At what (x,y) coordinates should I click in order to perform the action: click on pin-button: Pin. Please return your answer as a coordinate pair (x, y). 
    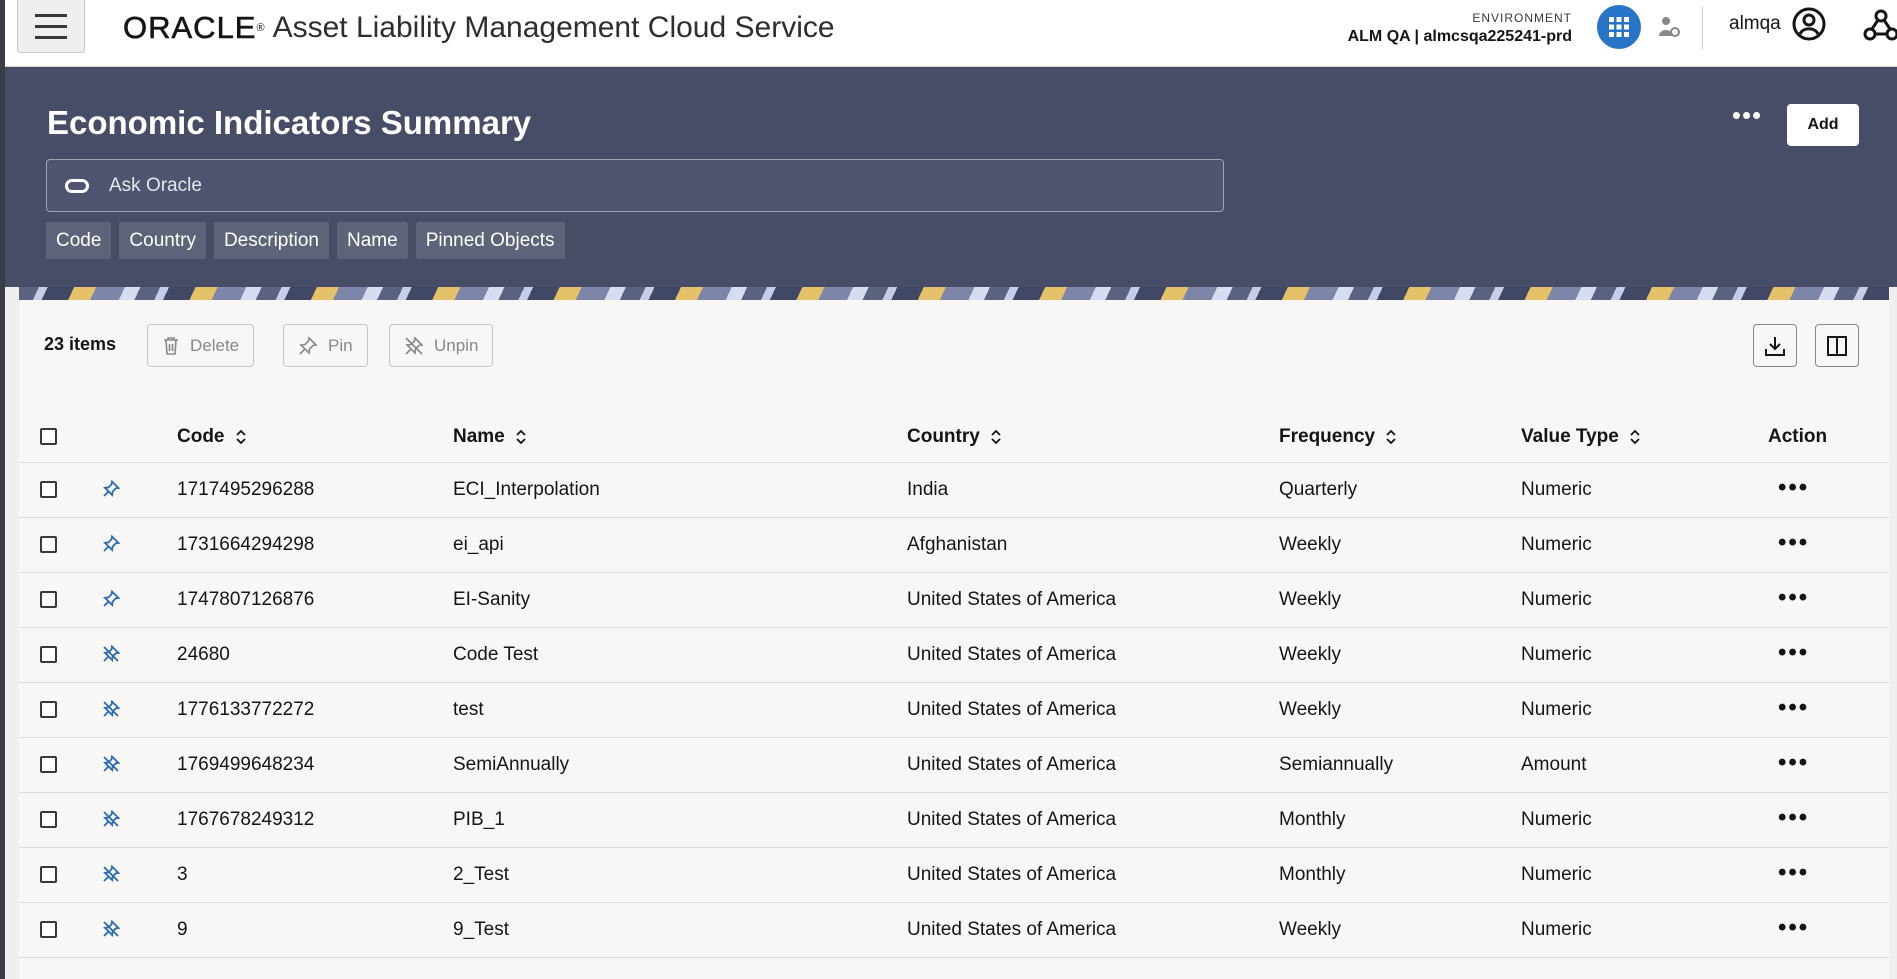
    Looking at the image, I should click on (325, 345).